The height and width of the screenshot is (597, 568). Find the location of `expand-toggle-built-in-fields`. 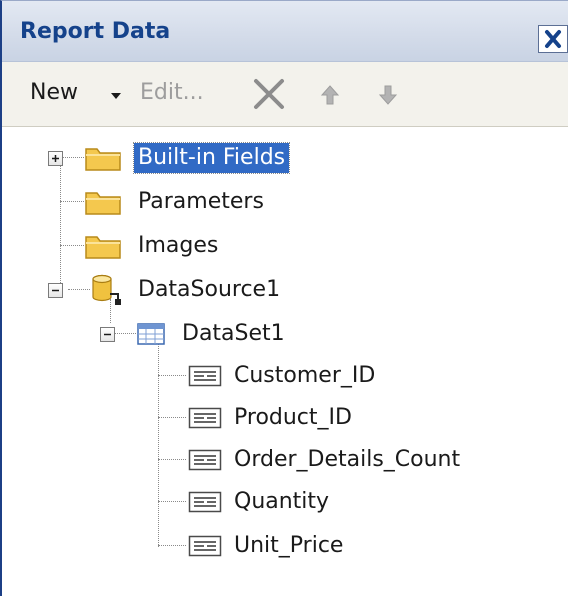

expand-toggle-built-in-fields is located at coordinates (55, 158).